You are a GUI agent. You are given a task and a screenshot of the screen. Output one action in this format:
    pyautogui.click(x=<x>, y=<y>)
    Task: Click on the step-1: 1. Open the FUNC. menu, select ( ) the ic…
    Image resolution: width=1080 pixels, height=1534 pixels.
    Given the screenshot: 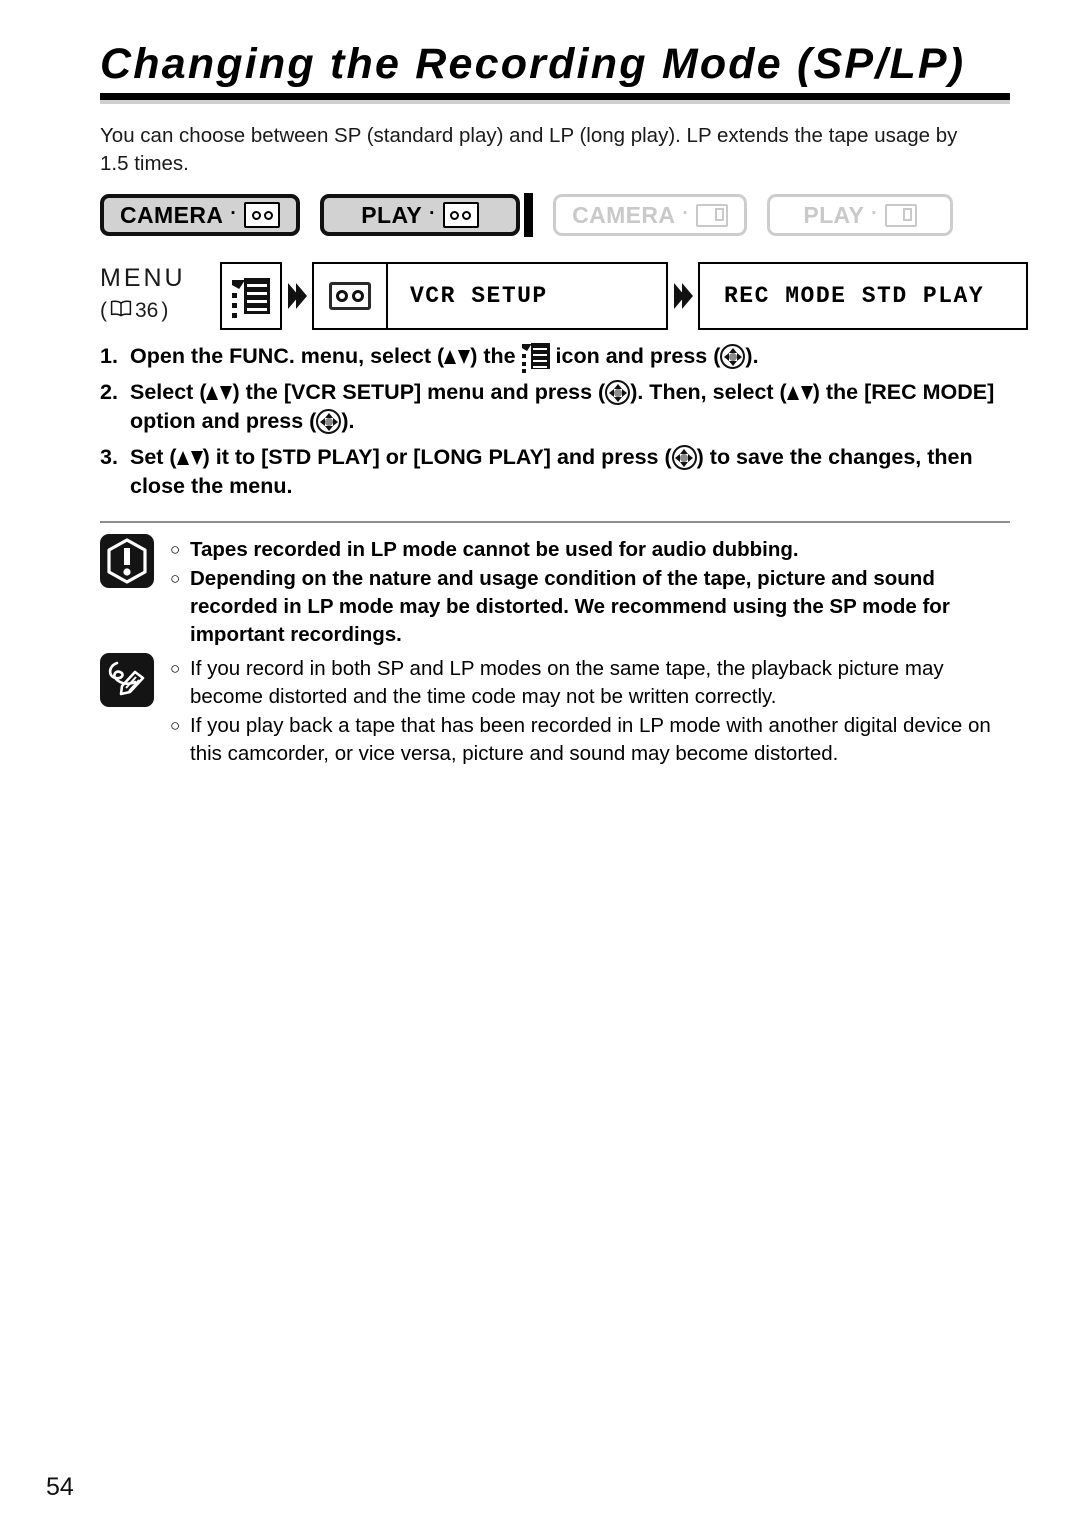 What is the action you would take?
    pyautogui.click(x=550, y=357)
    